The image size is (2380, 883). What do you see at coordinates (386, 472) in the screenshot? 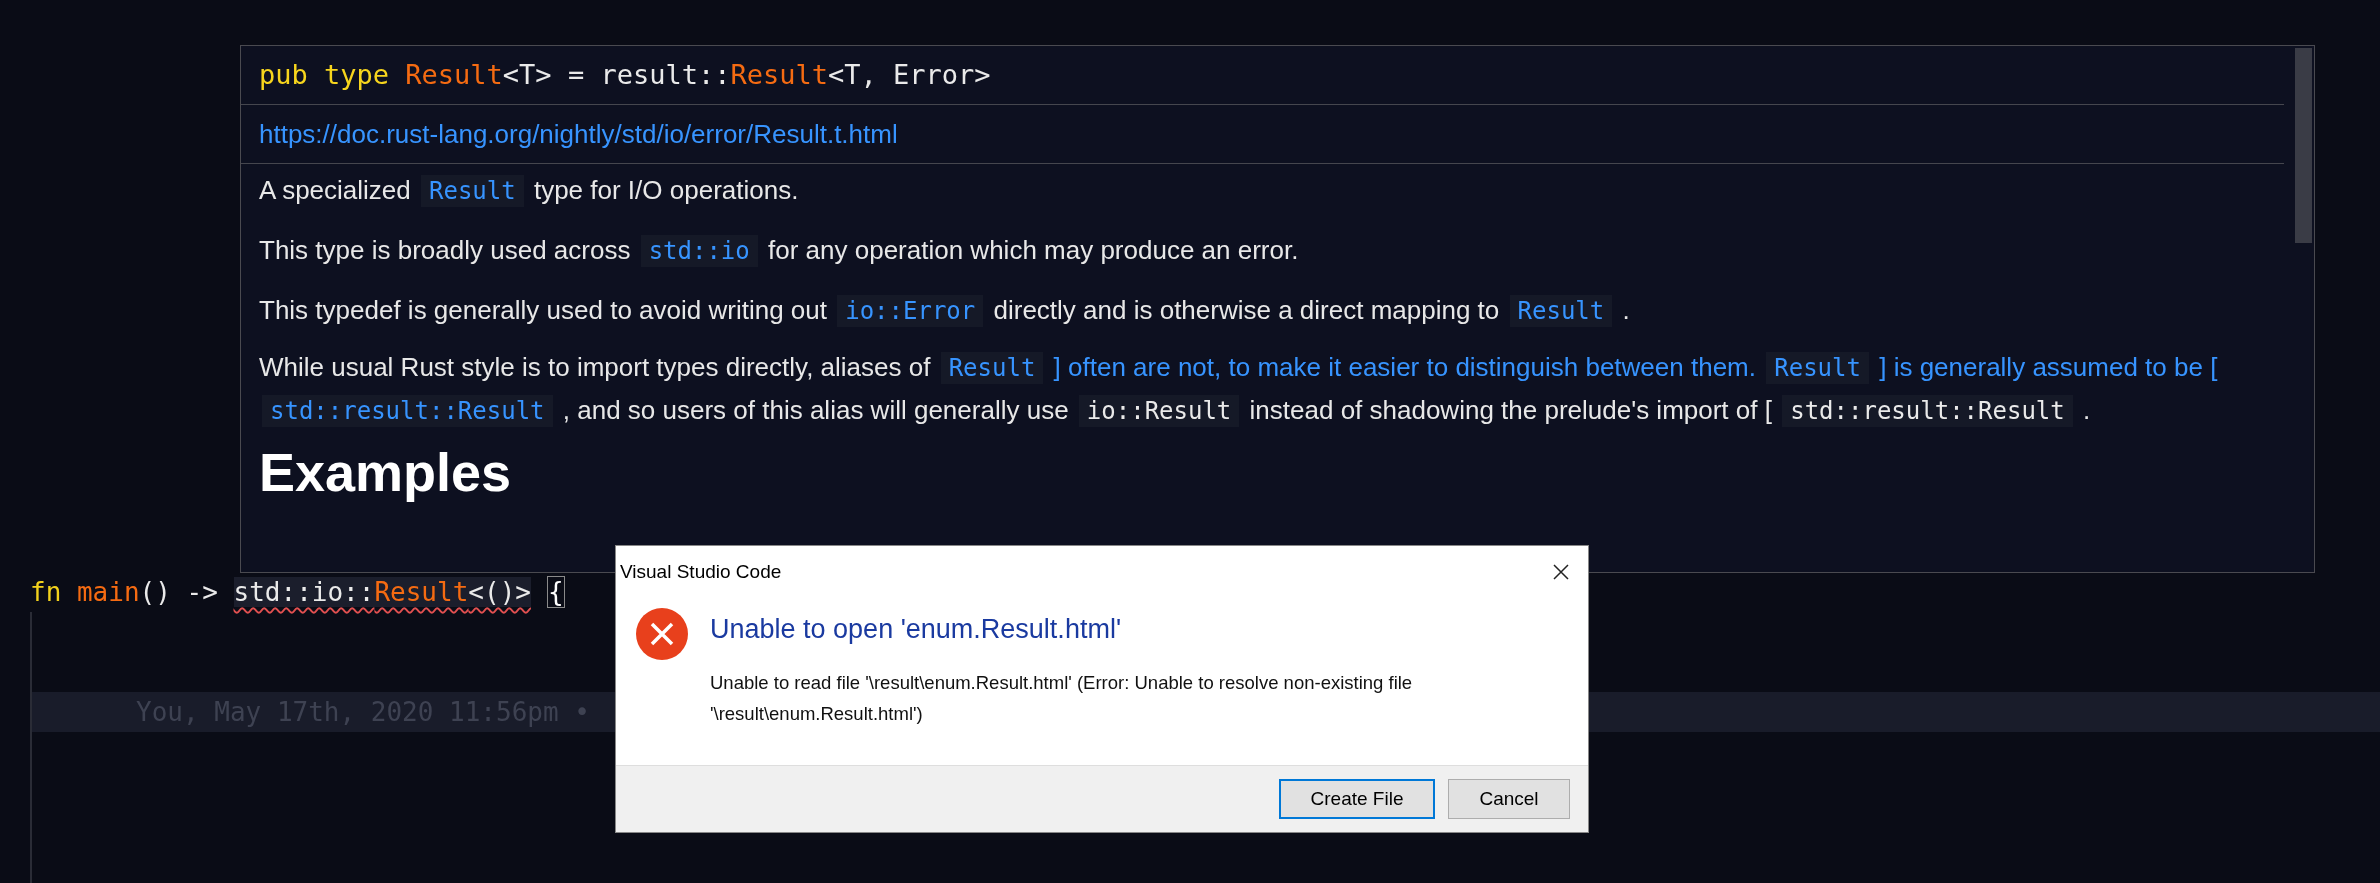
I see `section-heading: Examples` at bounding box center [386, 472].